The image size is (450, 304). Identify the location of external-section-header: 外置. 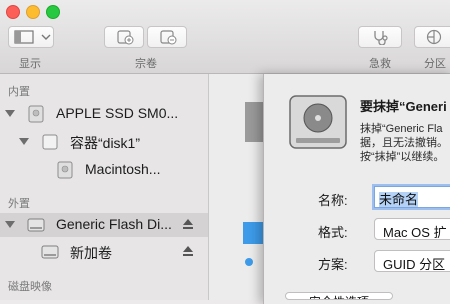
(19, 204).